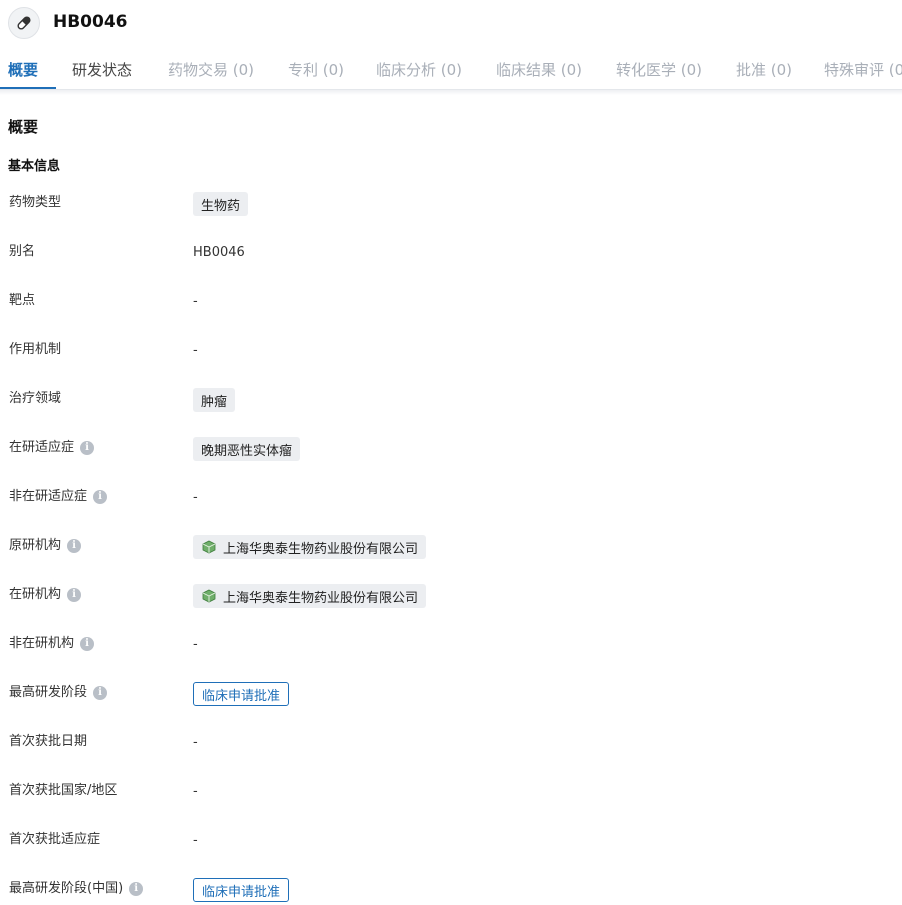  I want to click on page-title: HB0046, so click(90, 22).